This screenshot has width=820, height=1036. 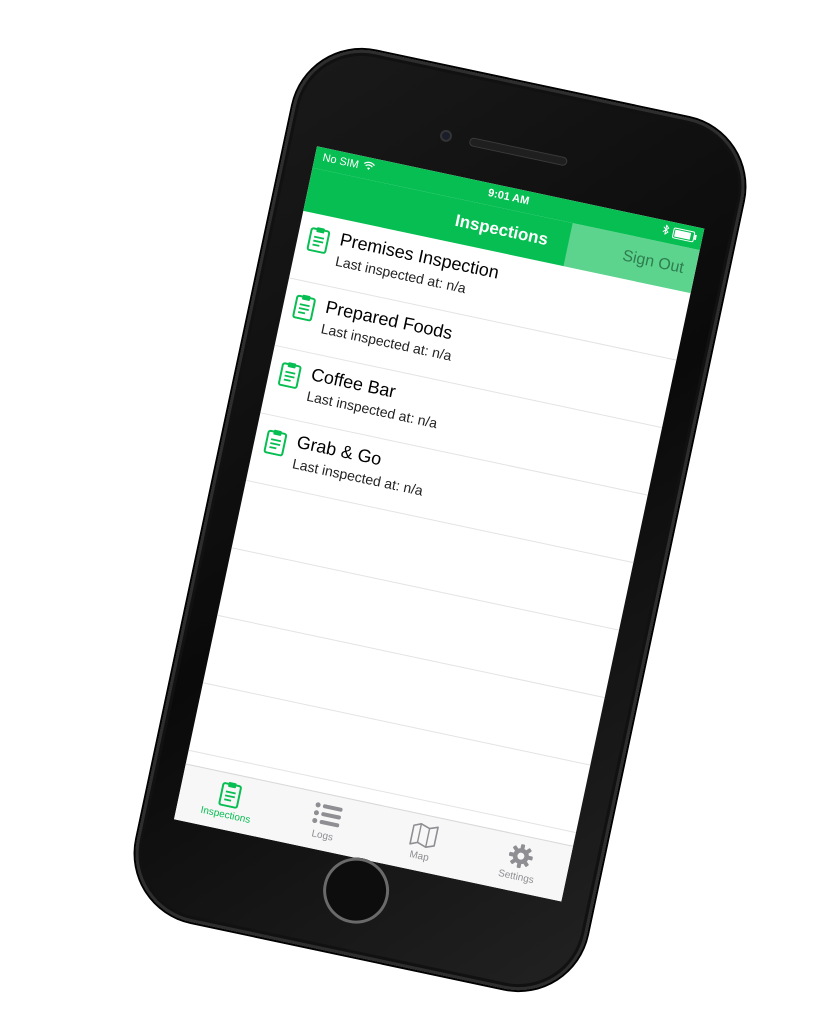 What do you see at coordinates (518, 863) in the screenshot?
I see `tab-settings: Settings` at bounding box center [518, 863].